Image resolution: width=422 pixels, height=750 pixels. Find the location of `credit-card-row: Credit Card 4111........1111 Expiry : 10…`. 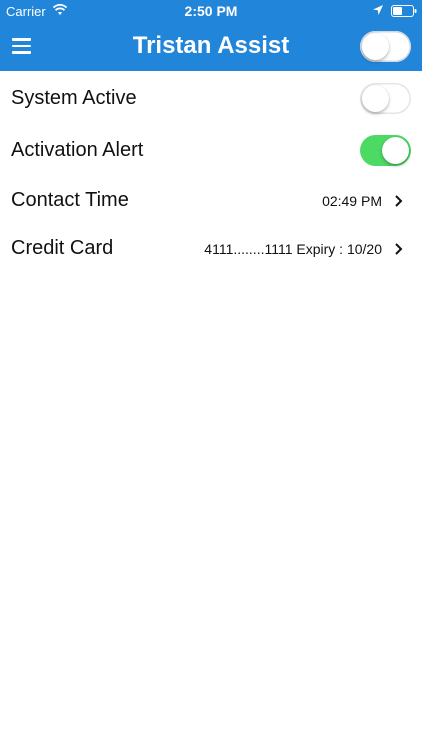

credit-card-row: Credit Card 4111........1111 Expiry : 10… is located at coordinates (211, 248).